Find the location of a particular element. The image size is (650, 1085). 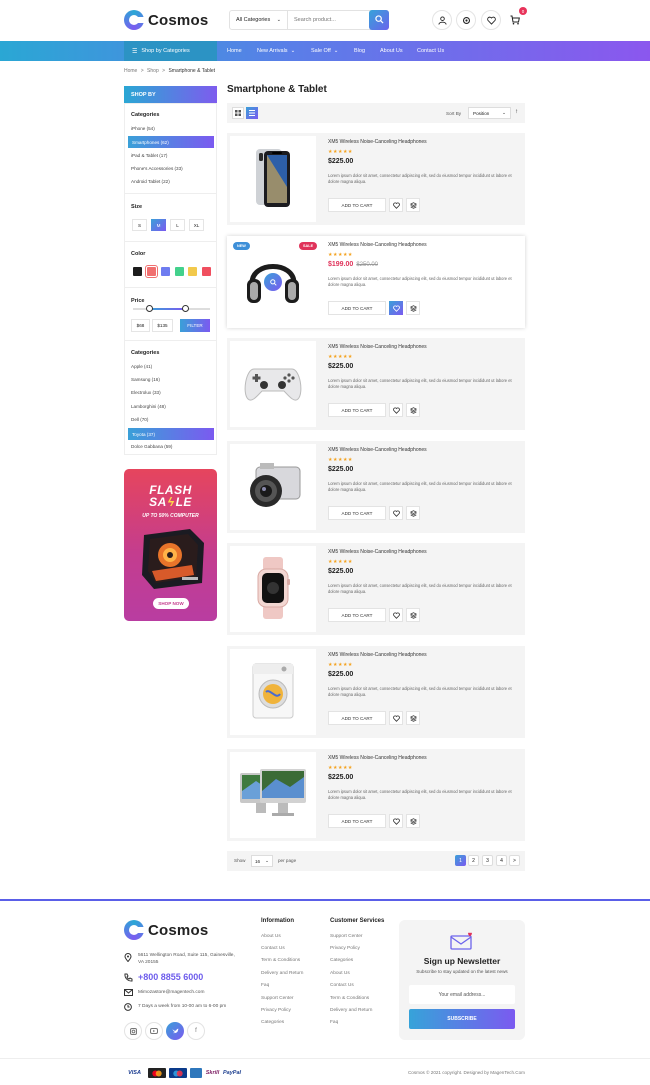

footer-service-link: Privacy Policy is located at coordinates (345, 948).